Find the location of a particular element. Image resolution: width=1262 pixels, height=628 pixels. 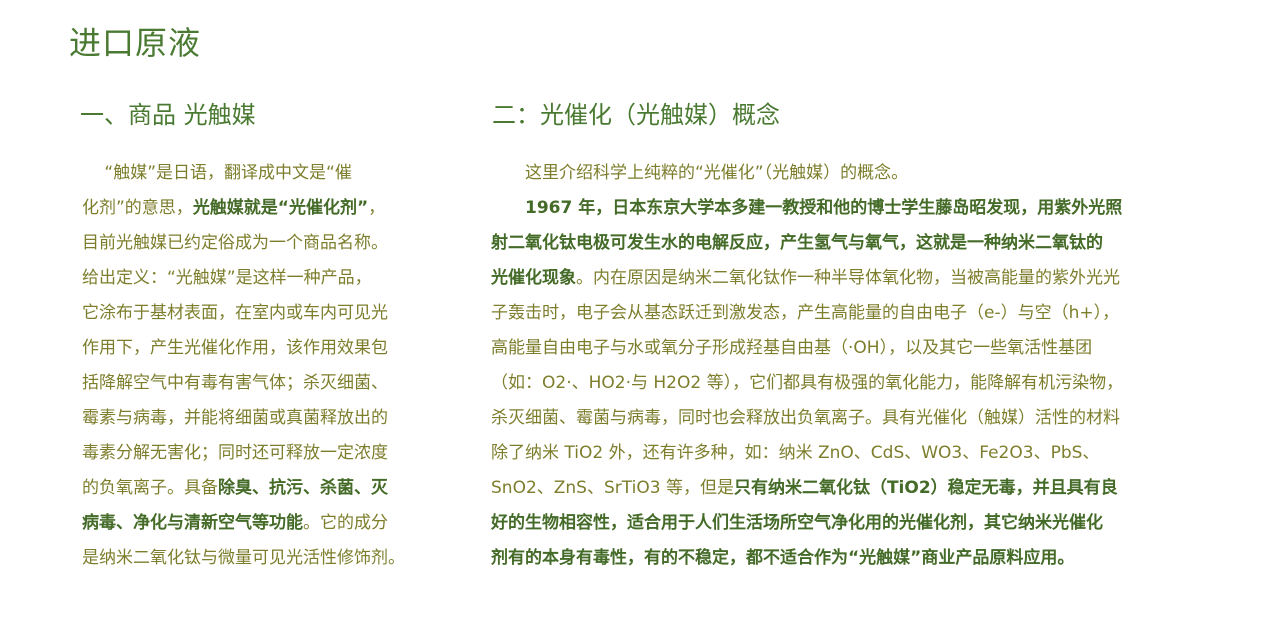

section-heading-concept: 二：光催化（光触媒）概念 is located at coordinates (636, 115).